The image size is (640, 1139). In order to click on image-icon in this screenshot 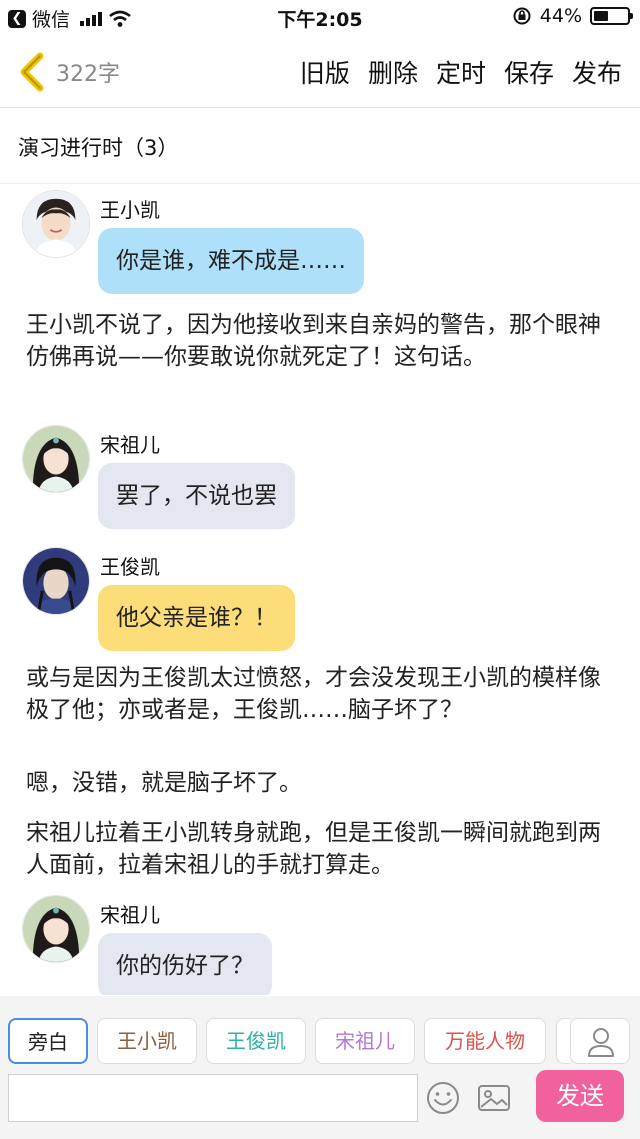, I will do `click(494, 1098)`.